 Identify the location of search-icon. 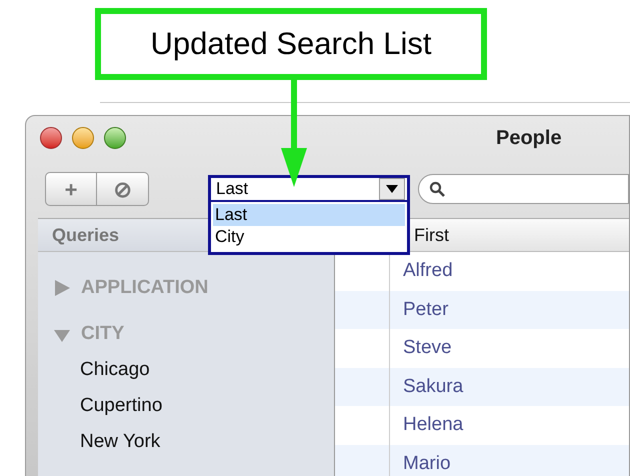
(437, 189).